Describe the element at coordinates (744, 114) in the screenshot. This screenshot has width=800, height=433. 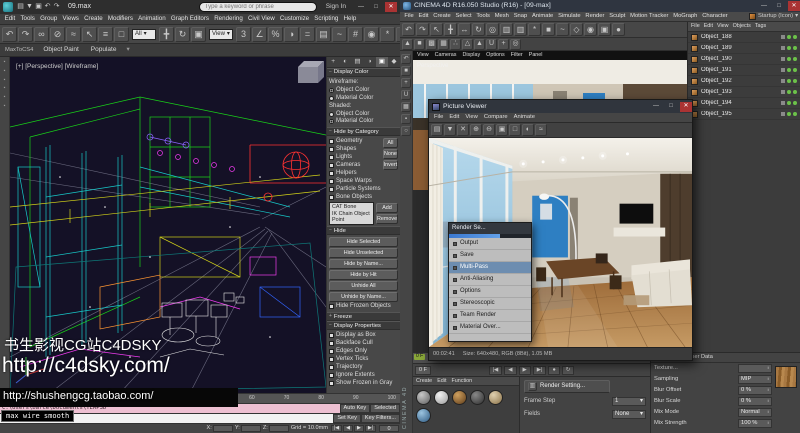
I see `object-row: Object_195` at that location.